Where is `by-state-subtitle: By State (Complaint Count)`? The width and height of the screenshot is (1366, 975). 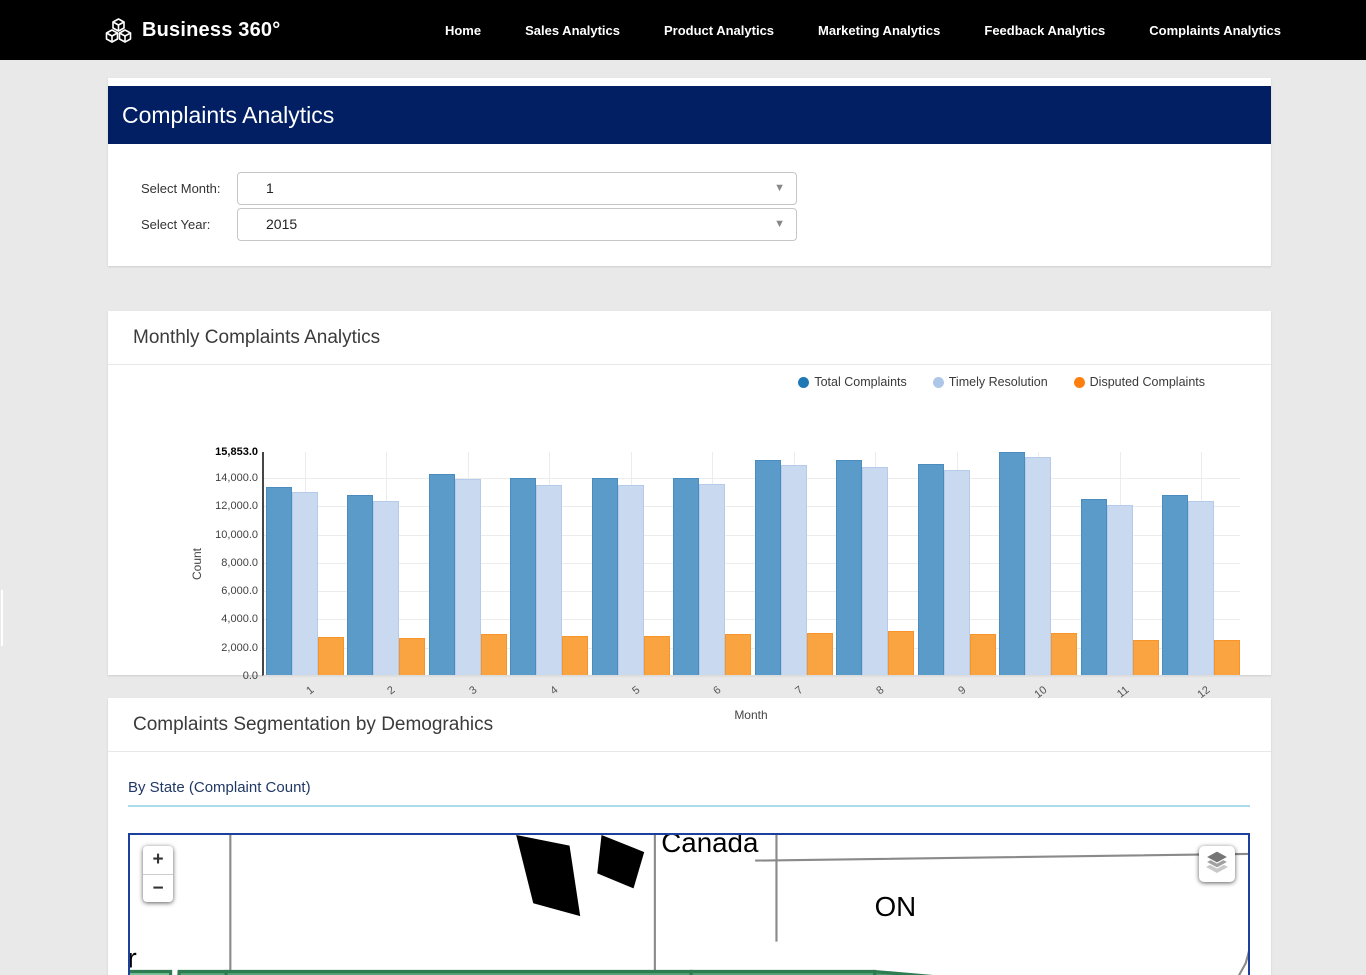 by-state-subtitle: By State (Complaint Count) is located at coordinates (219, 787).